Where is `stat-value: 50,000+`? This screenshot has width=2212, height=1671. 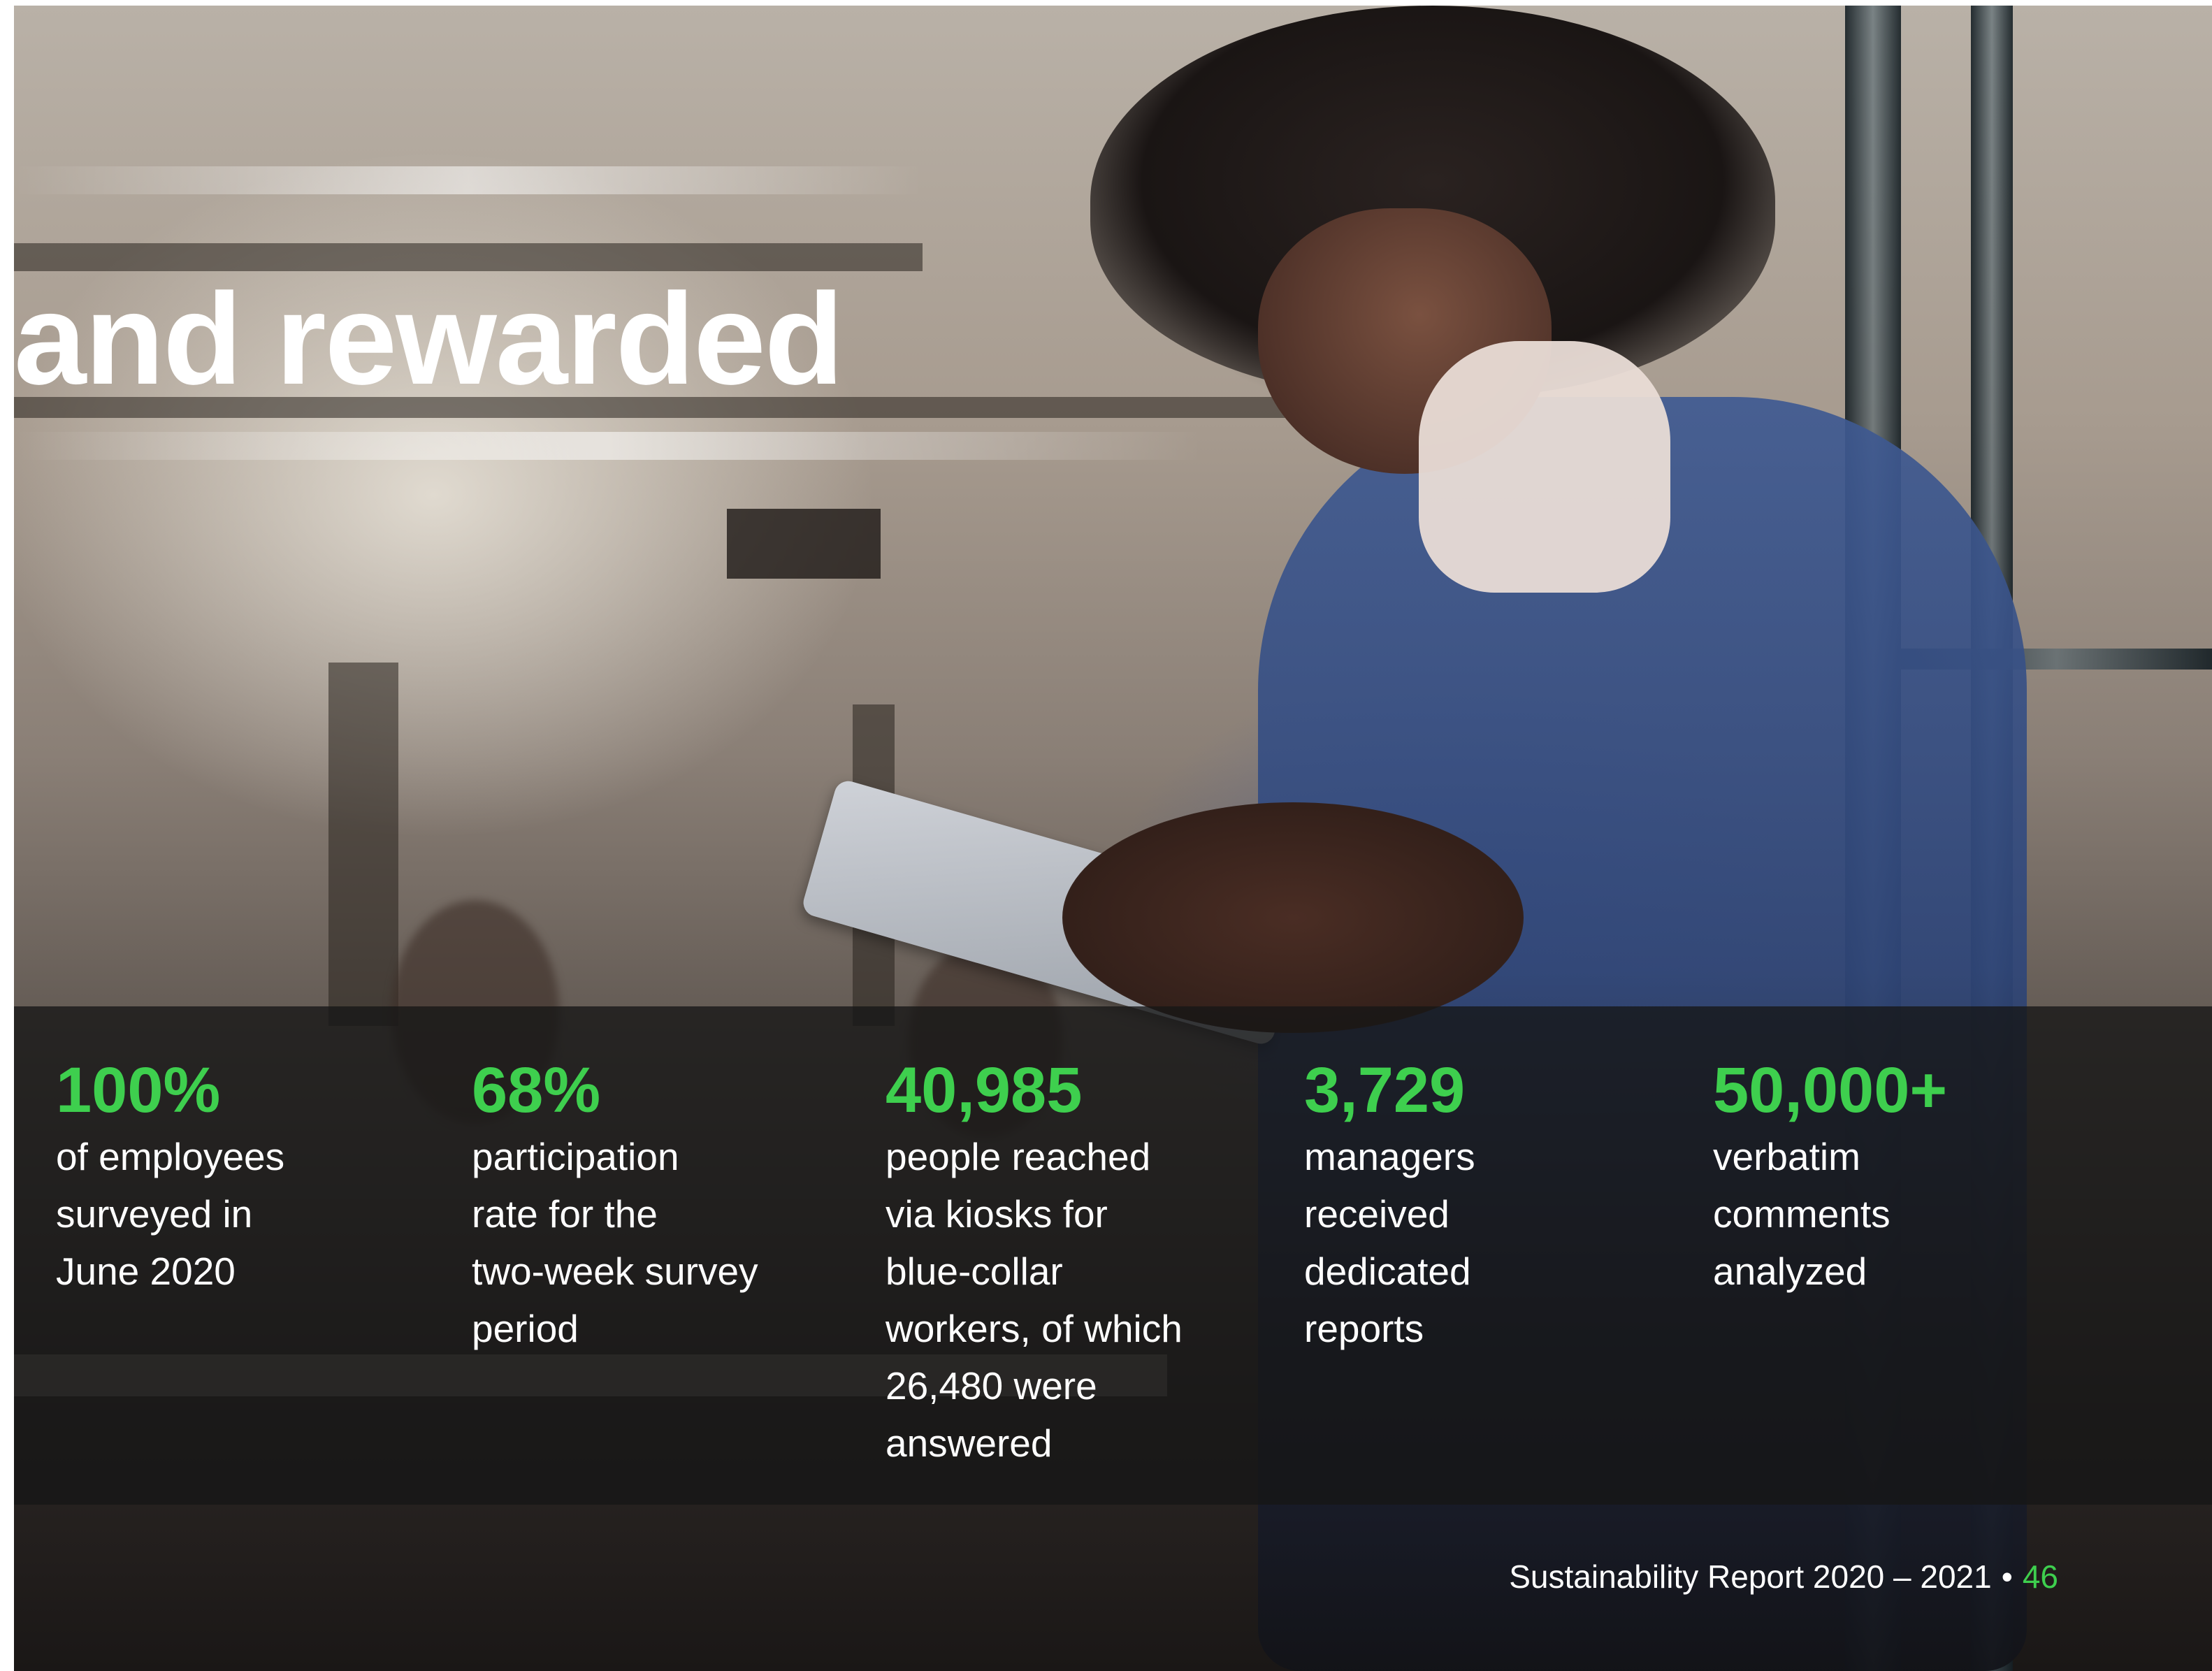
stat-value: 50,000+ is located at coordinates (1830, 1091).